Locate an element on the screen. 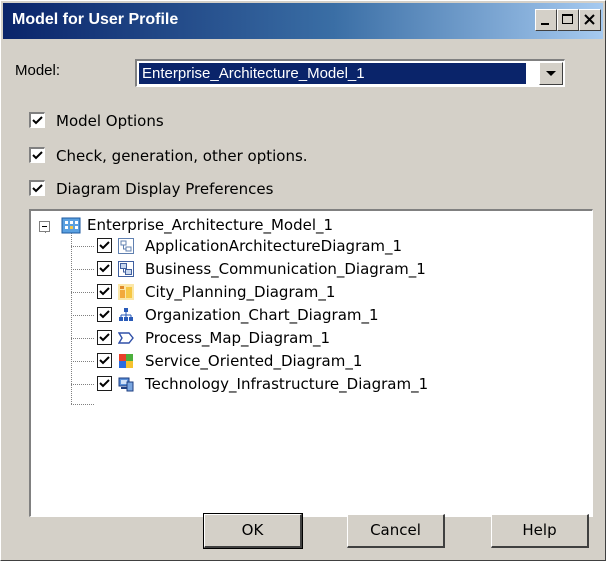  technology-infrastructure-diagram-icon is located at coordinates (126, 384).